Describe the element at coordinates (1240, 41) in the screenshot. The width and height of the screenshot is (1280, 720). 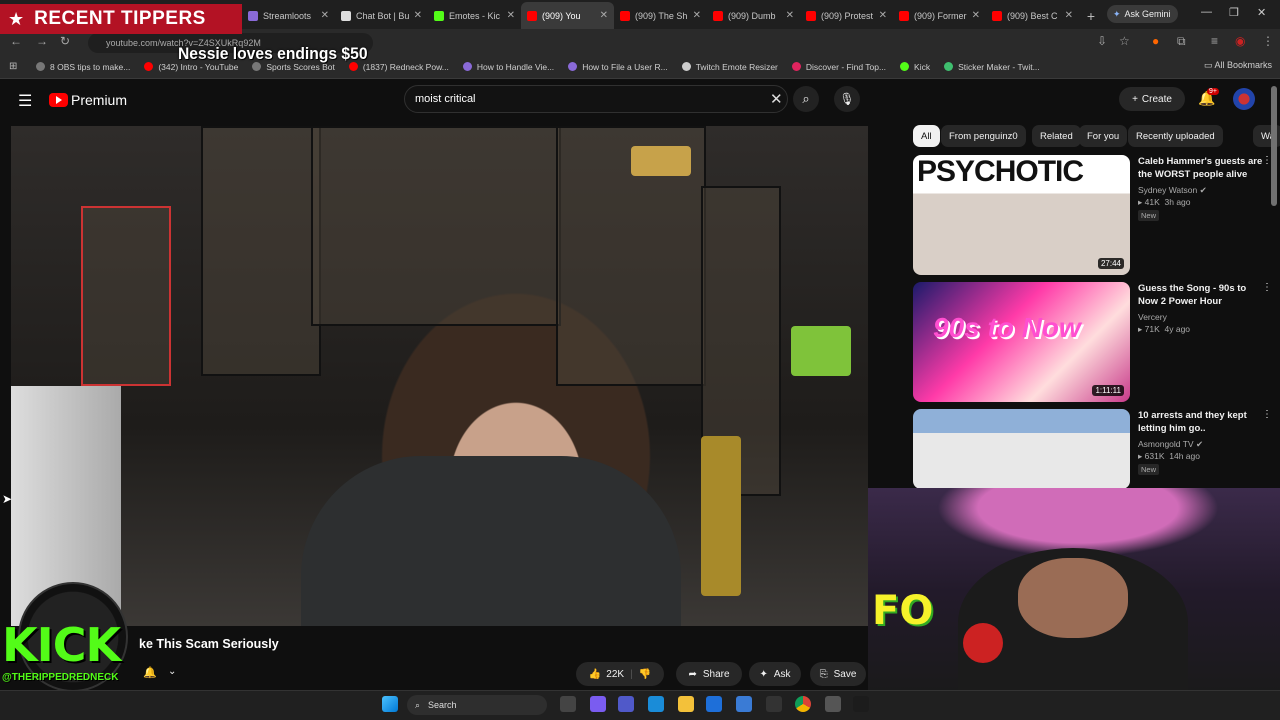
I see `profile-icon: ◉` at that location.